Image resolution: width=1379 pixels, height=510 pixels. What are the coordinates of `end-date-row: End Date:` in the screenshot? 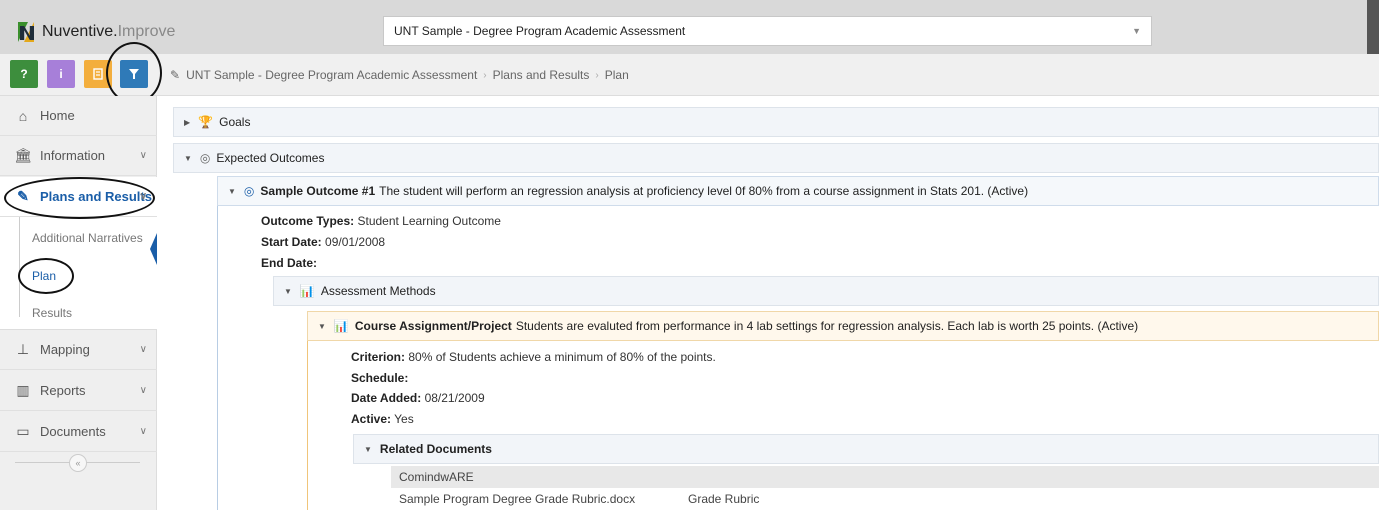 It's located at (289, 263).